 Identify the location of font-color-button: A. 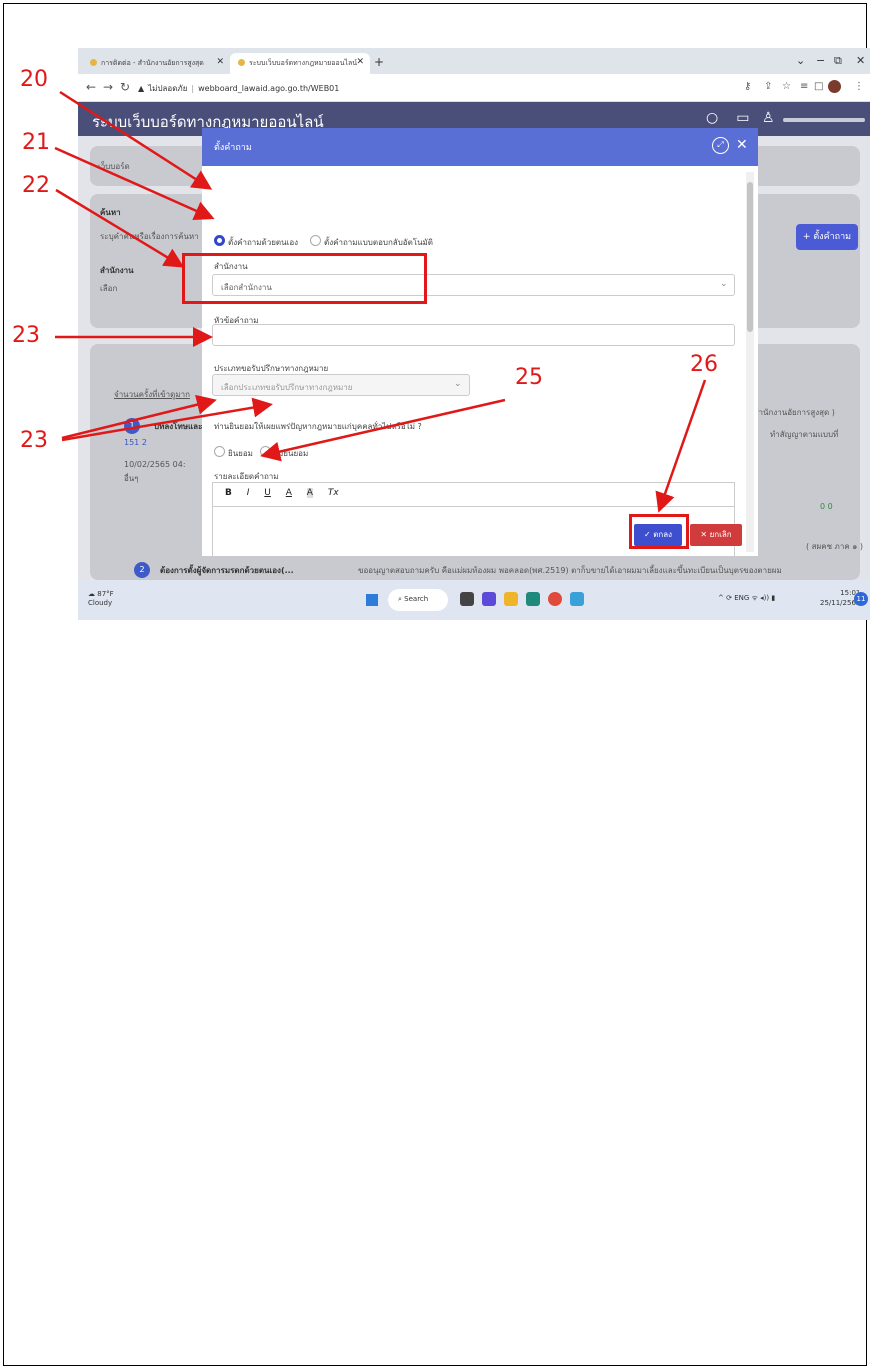
(289, 493).